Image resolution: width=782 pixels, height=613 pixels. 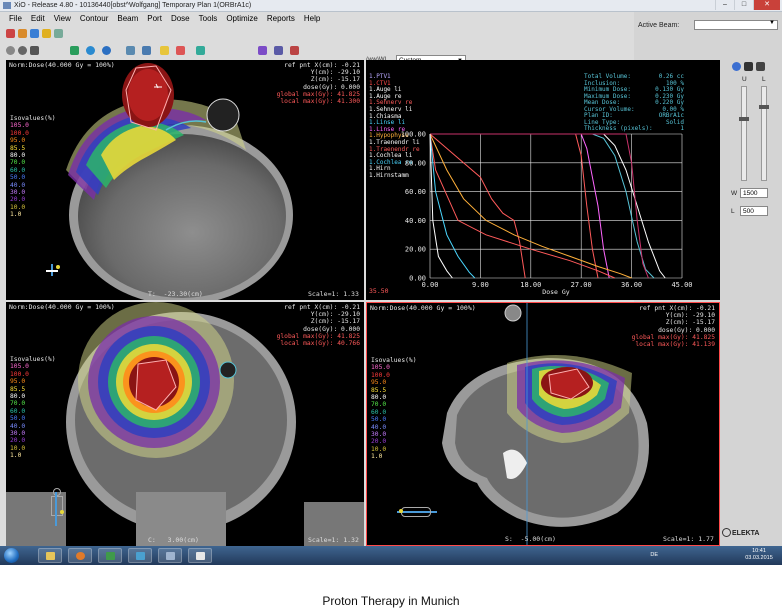 What do you see at coordinates (759, 555) in the screenshot?
I see `clock: 10:41 03.03.2015` at bounding box center [759, 555].